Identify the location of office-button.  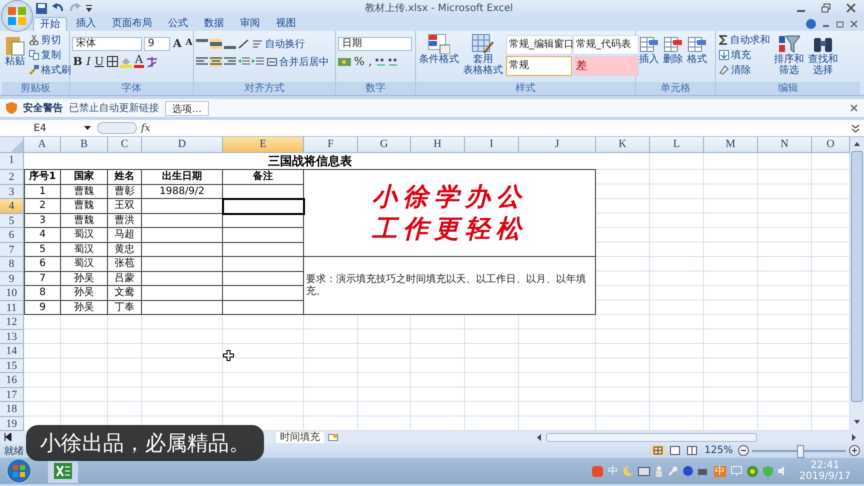
(17, 16).